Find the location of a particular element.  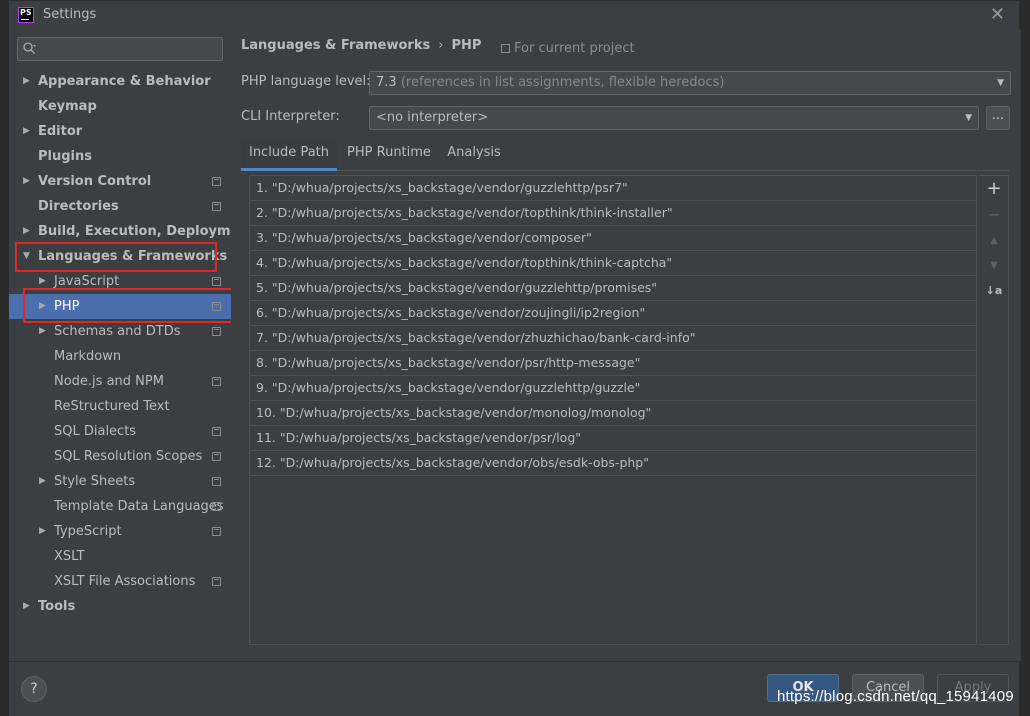

sidebar-item-languages-frameworks: ▼ Languages & Frameworks is located at coordinates (120, 256).